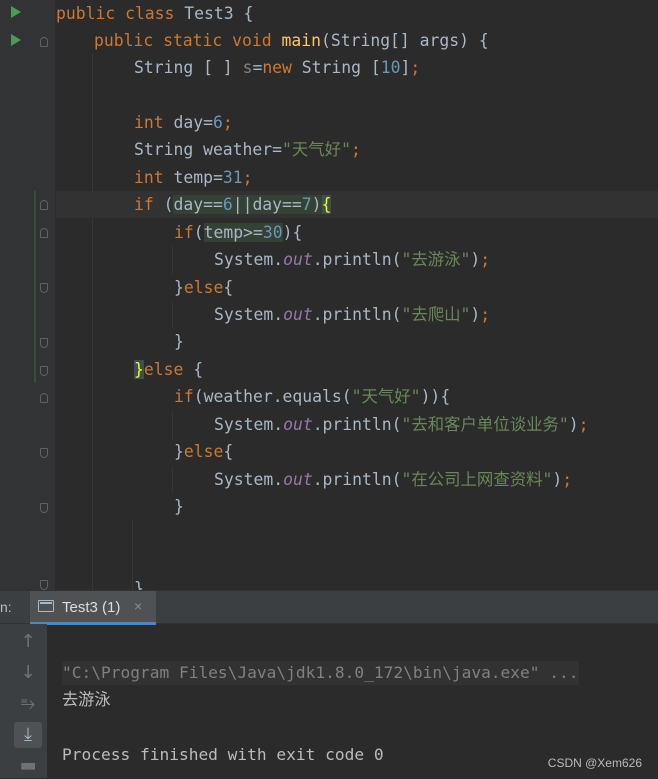  What do you see at coordinates (257, 67) in the screenshot?
I see `code-token: =` at bounding box center [257, 67].